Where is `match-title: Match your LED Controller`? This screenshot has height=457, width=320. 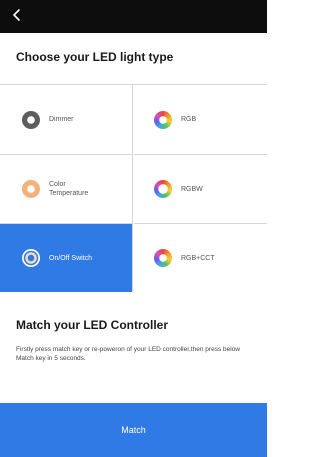
match-title: Match your LED Controller is located at coordinates (92, 325).